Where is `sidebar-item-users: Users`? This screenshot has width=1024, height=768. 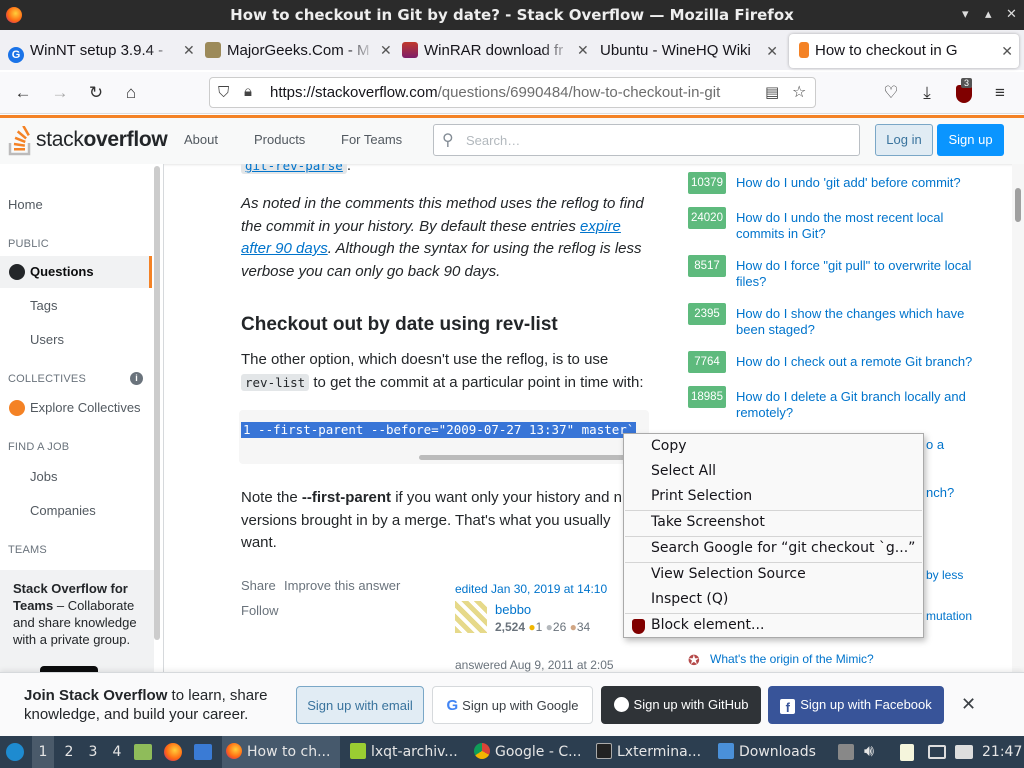 sidebar-item-users: Users is located at coordinates (47, 339).